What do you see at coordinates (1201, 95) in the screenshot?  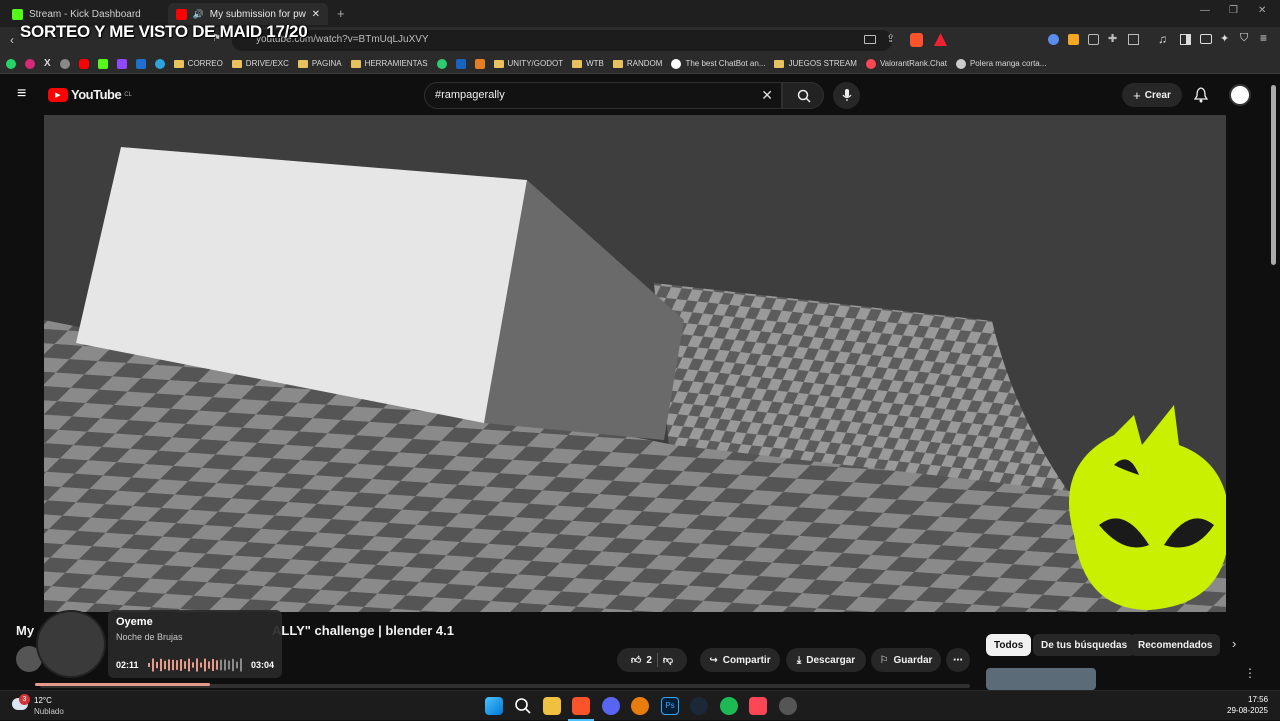 I see `notifications-bell-icon` at bounding box center [1201, 95].